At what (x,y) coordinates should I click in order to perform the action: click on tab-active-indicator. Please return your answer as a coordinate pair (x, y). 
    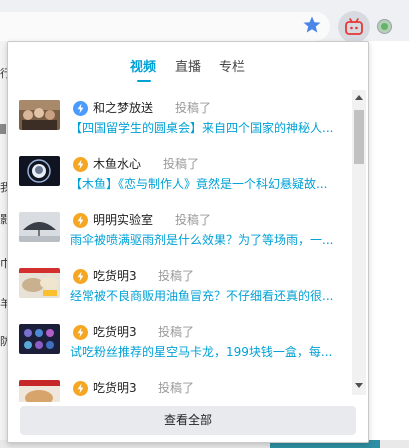
    Looking at the image, I should click on (144, 81).